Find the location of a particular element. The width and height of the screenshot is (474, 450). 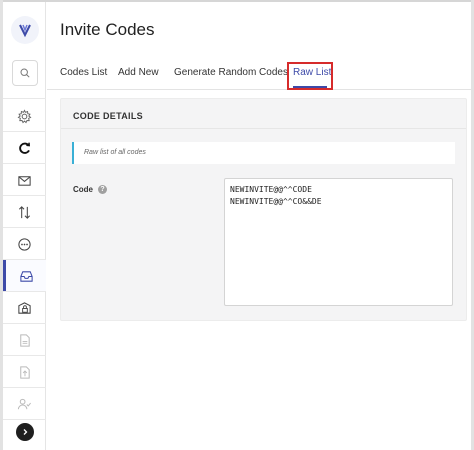

info-notice: Raw list of all codes is located at coordinates (263, 153).